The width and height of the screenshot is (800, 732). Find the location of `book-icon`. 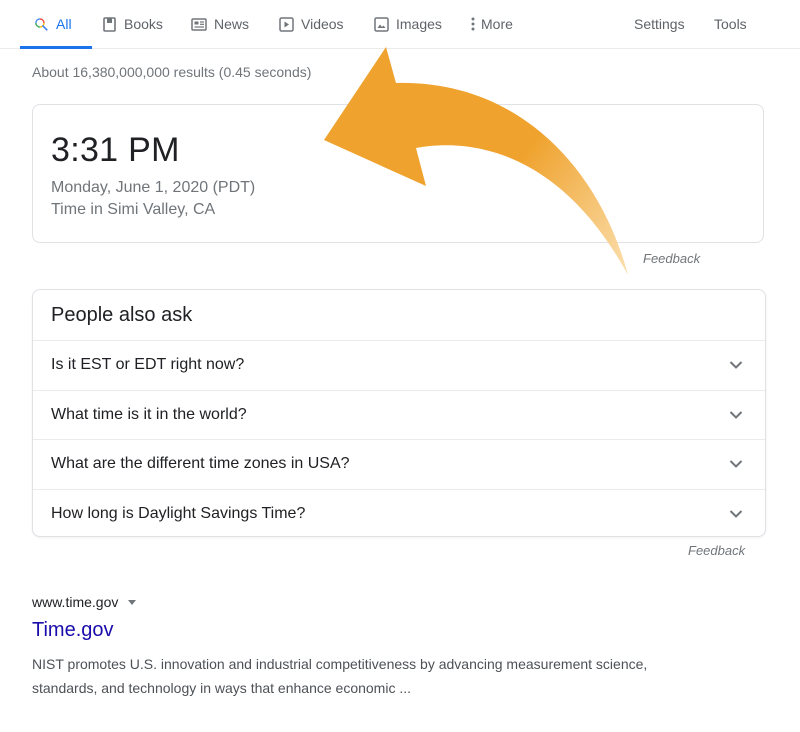

book-icon is located at coordinates (109, 24).